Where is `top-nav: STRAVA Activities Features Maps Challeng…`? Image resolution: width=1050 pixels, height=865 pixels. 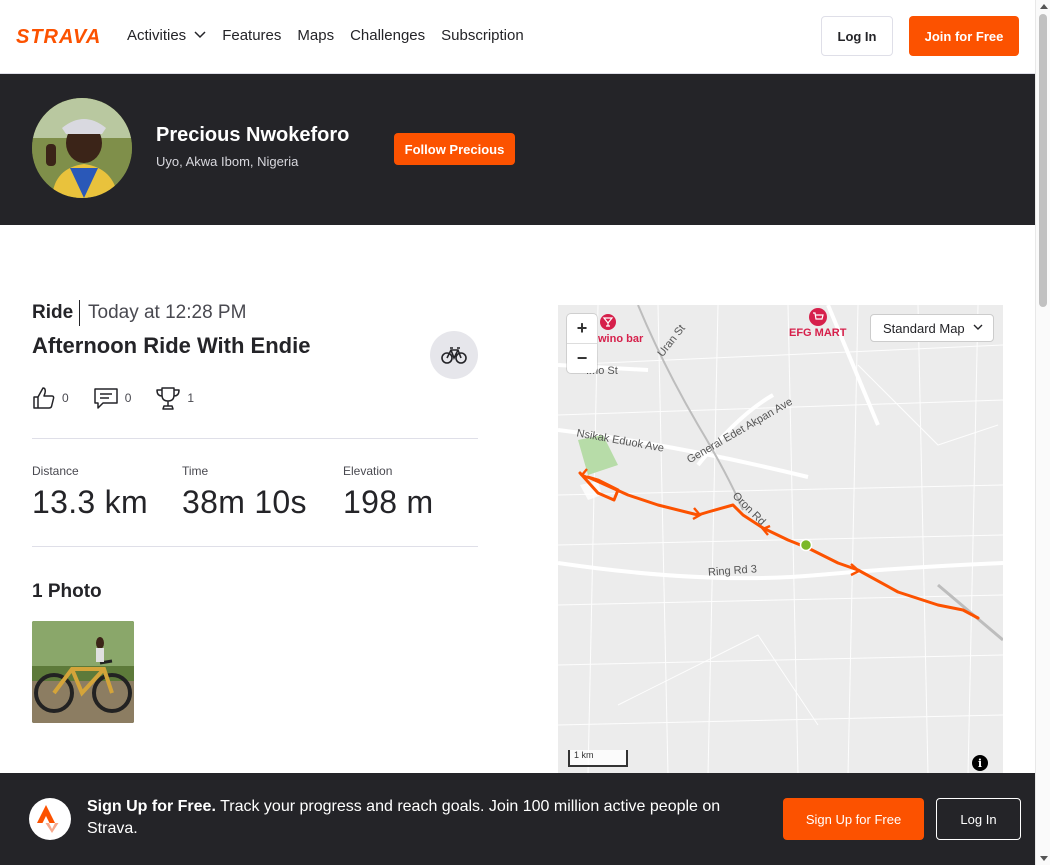
top-nav: STRAVA Activities Features Maps Challeng… is located at coordinates (517, 37).